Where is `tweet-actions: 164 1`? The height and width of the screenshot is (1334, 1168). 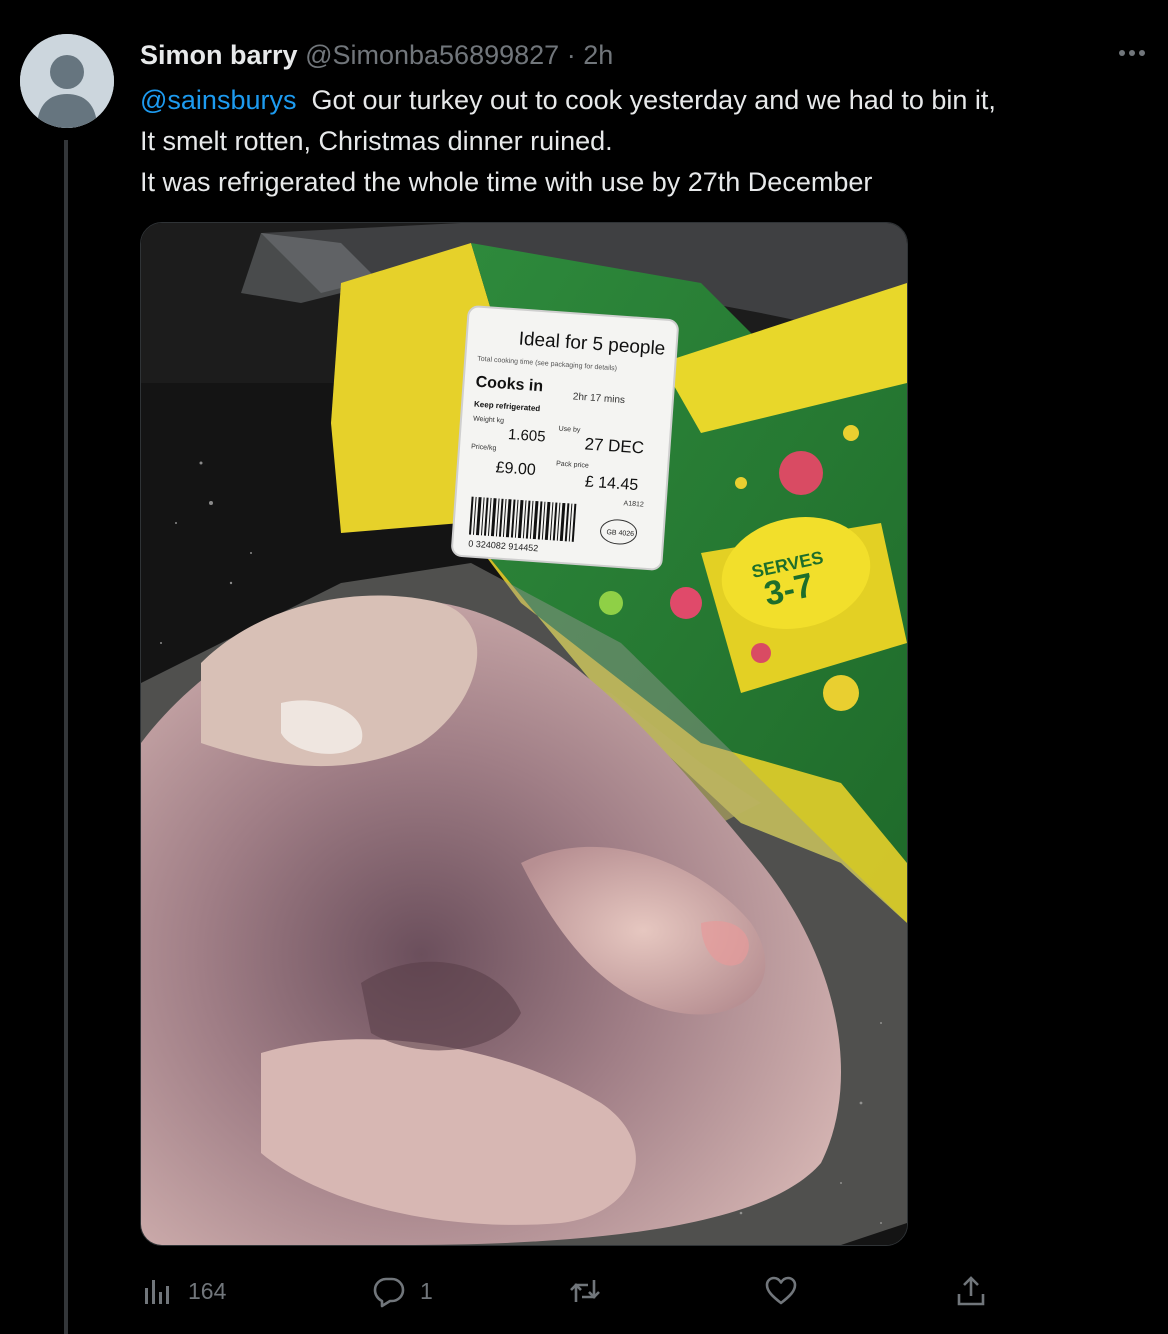 tweet-actions: 164 1 is located at coordinates (570, 1291).